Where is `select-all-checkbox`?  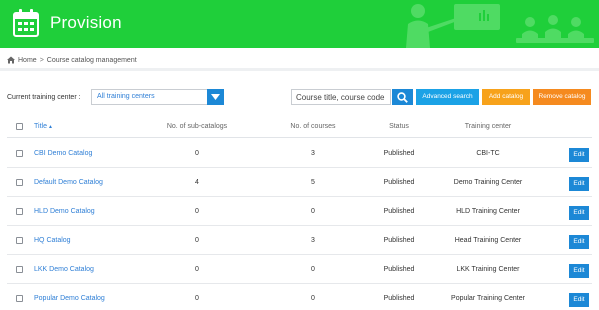
select-all-checkbox is located at coordinates (19, 126).